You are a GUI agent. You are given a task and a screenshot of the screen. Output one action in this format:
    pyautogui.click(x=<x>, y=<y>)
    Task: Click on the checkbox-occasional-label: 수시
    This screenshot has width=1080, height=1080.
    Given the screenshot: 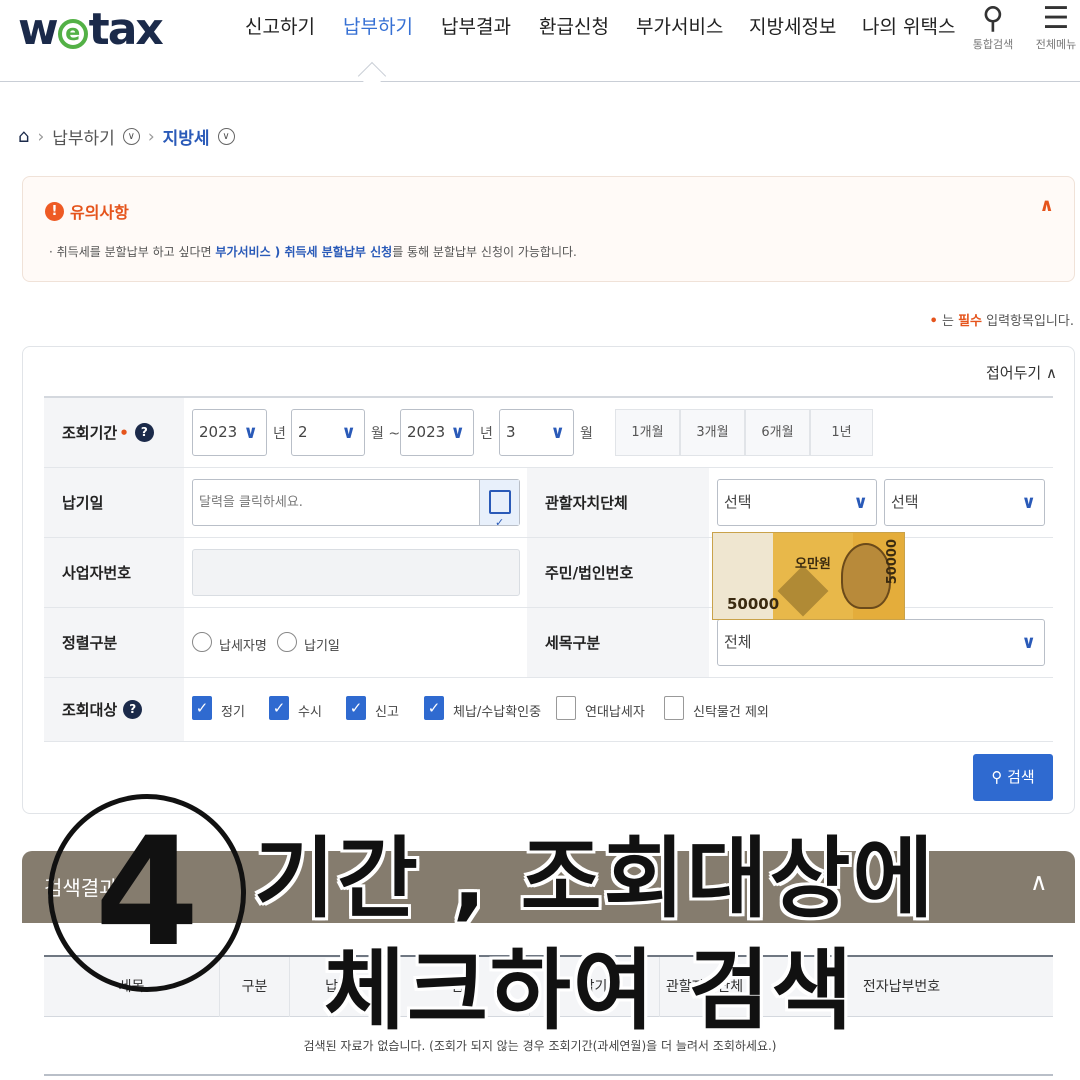 What is the action you would take?
    pyautogui.click(x=310, y=712)
    